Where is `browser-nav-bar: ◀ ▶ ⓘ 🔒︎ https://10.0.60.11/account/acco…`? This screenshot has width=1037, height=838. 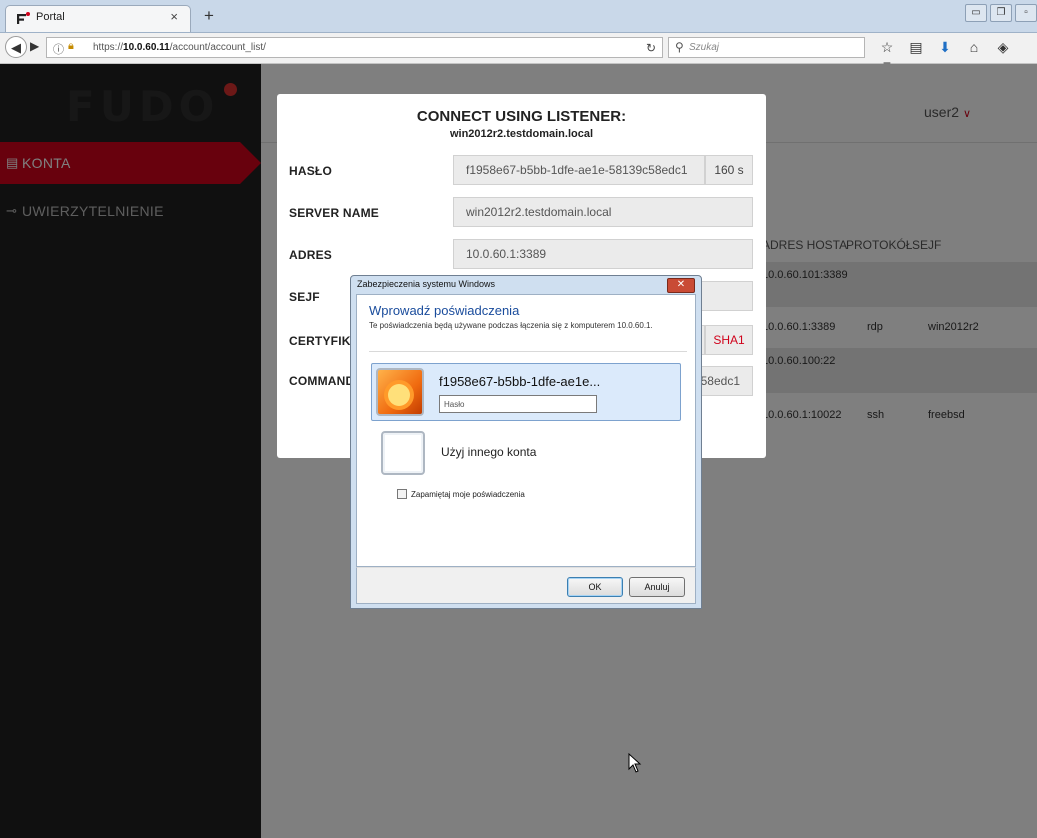 browser-nav-bar: ◀ ▶ ⓘ 🔒︎ https://10.0.60.11/account/acco… is located at coordinates (518, 53).